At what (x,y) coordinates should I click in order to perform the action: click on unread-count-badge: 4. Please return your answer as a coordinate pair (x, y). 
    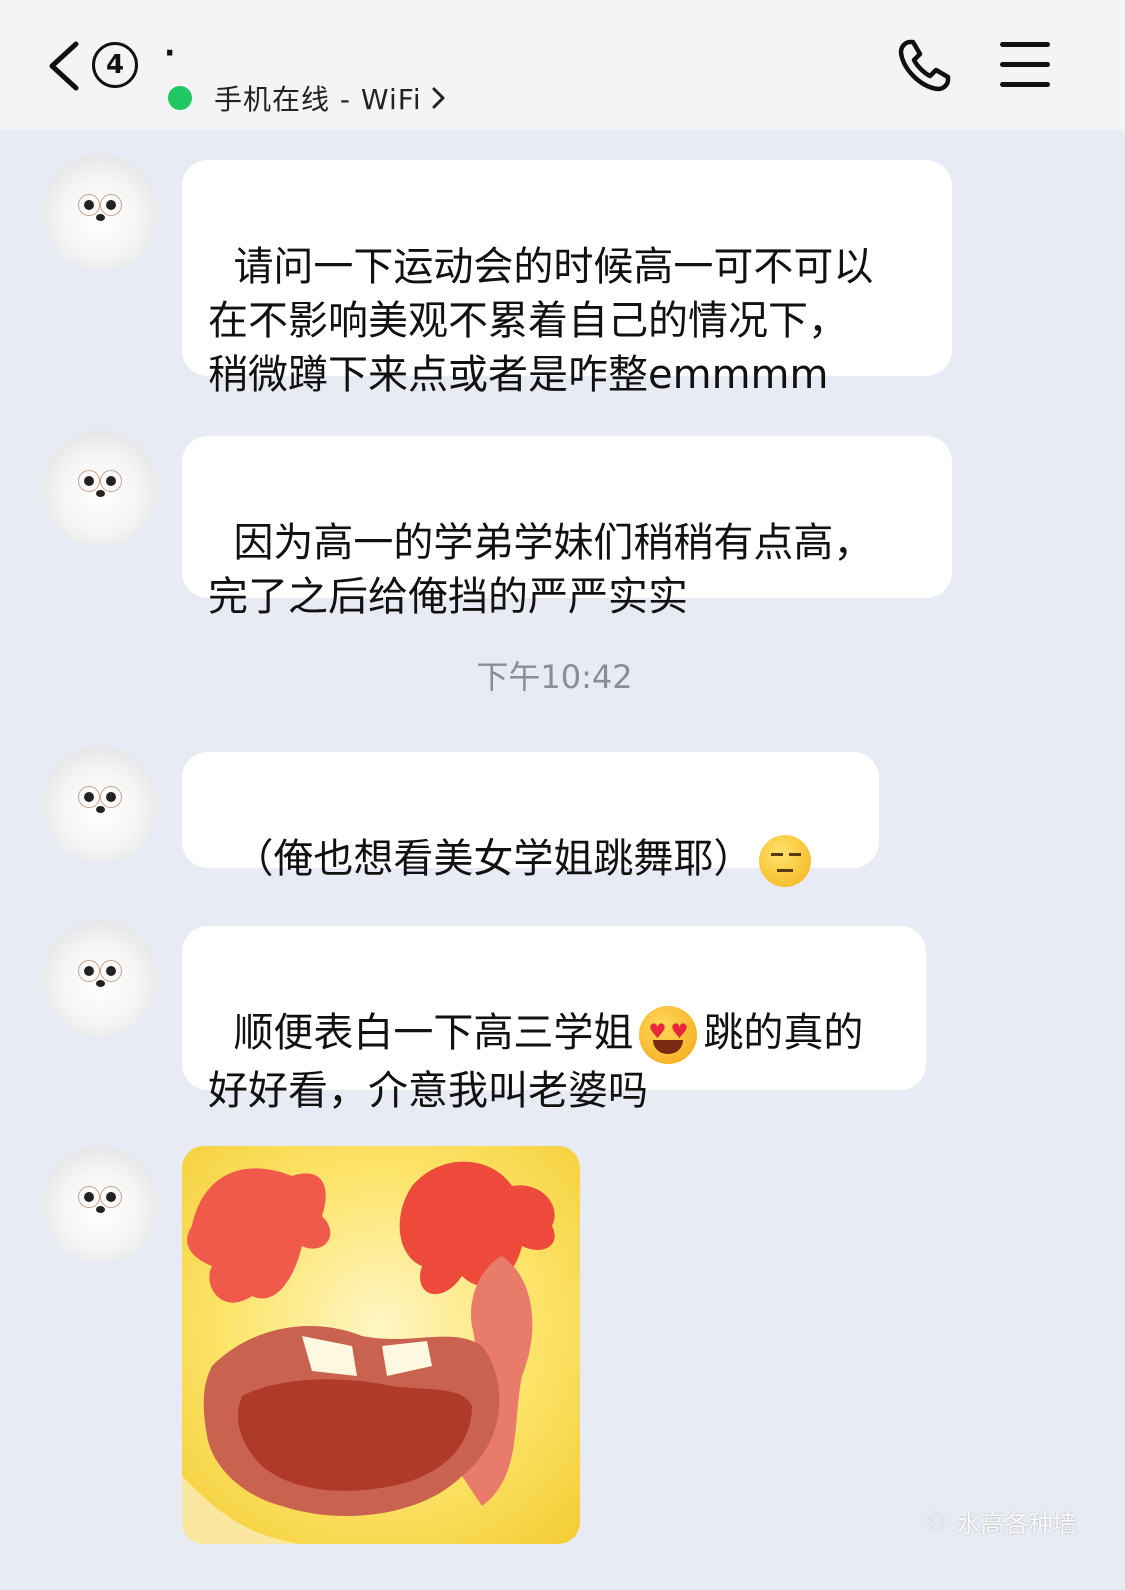
    Looking at the image, I should click on (115, 65).